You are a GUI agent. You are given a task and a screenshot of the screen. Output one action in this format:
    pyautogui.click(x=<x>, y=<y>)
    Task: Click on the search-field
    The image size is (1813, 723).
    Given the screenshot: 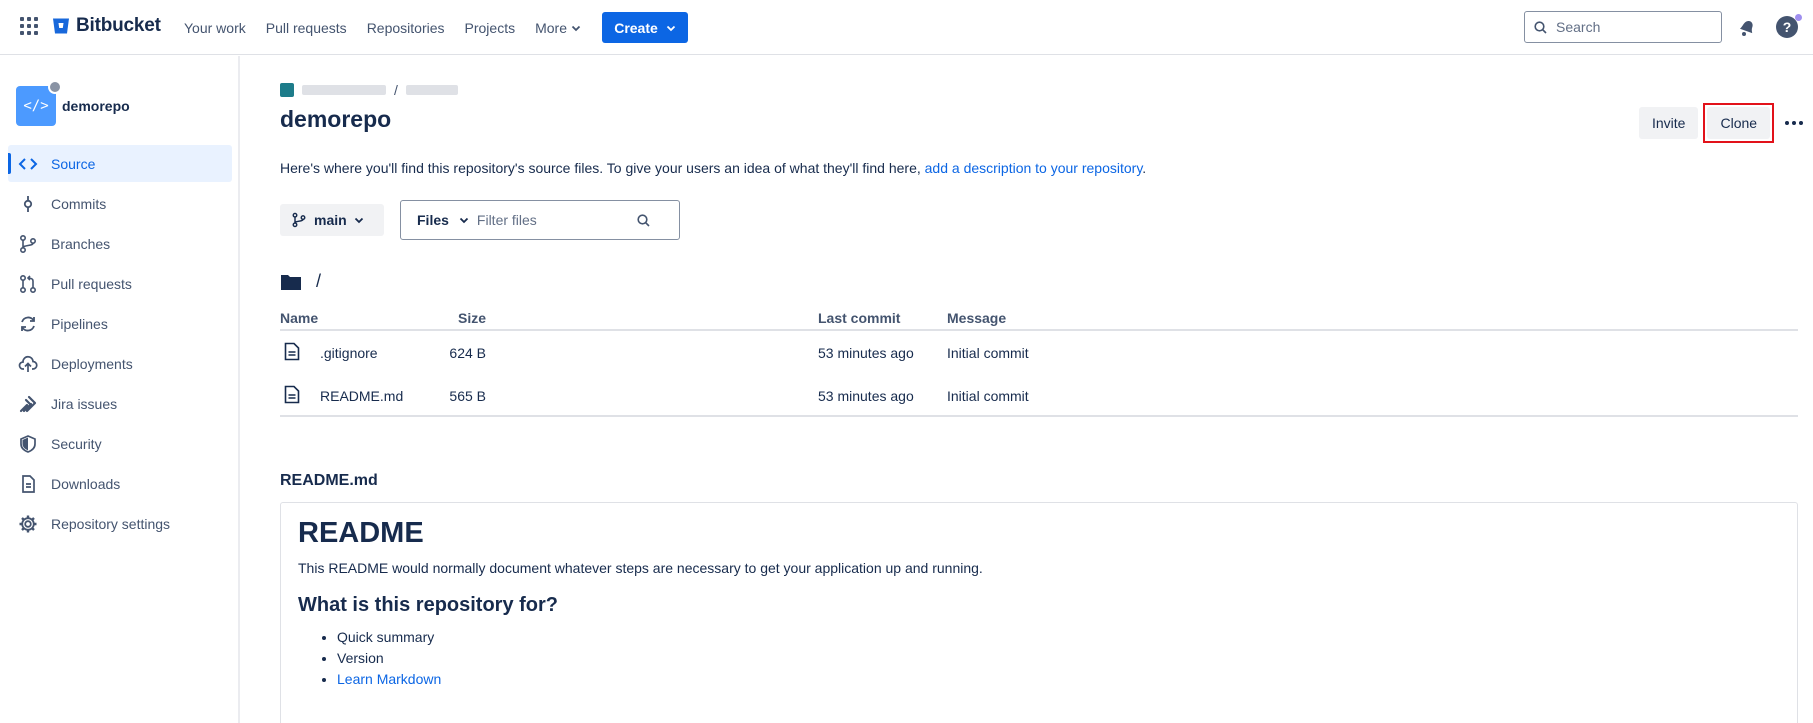 What is the action you would take?
    pyautogui.click(x=1623, y=27)
    